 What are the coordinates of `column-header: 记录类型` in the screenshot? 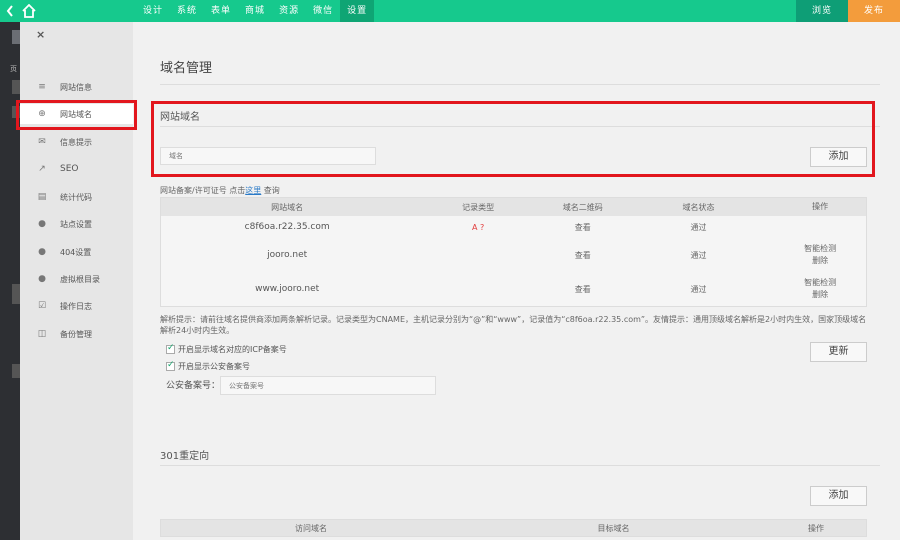 It's located at (478, 207).